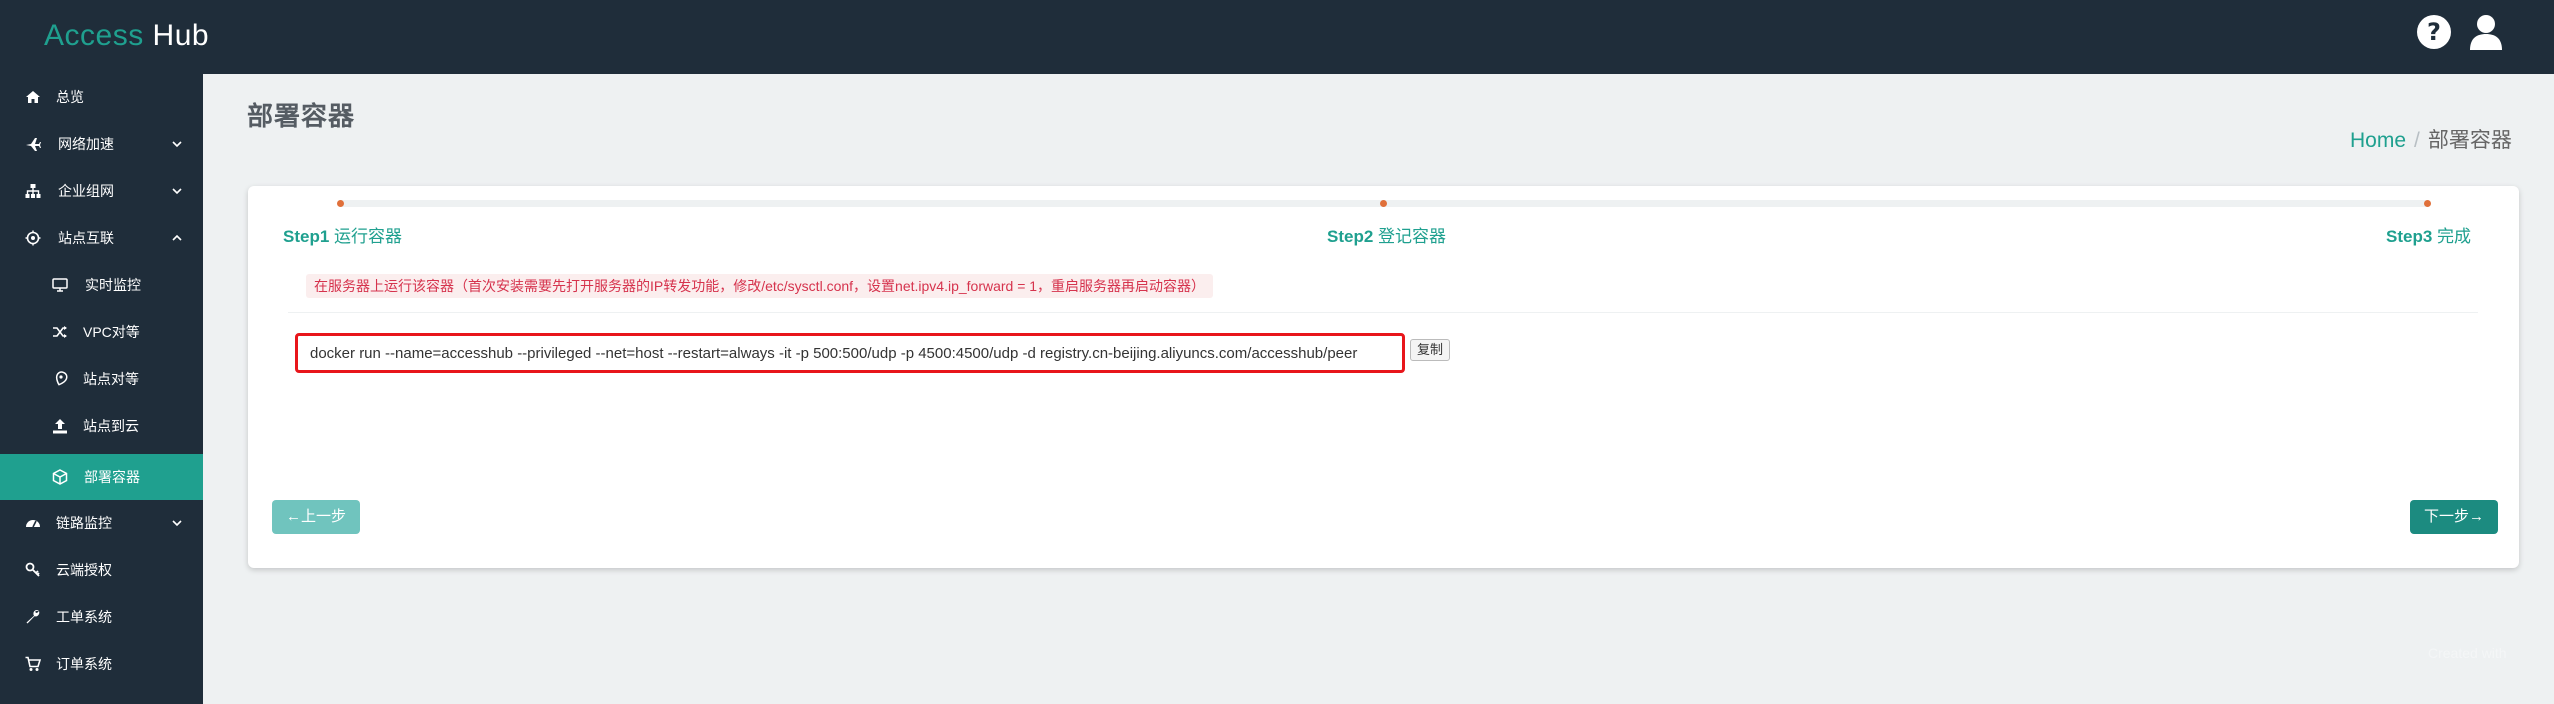  What do you see at coordinates (111, 426) in the screenshot?
I see `sidebar-item-label: 站点到云` at bounding box center [111, 426].